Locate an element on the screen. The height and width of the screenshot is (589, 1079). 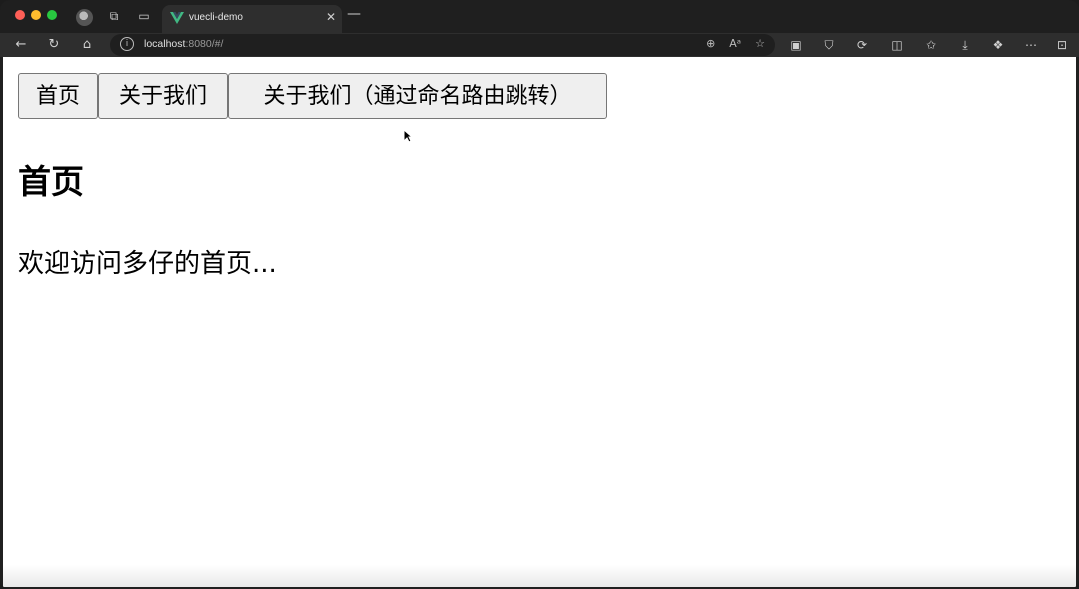
mouse-cursor-icon is located at coordinates (408, 136).